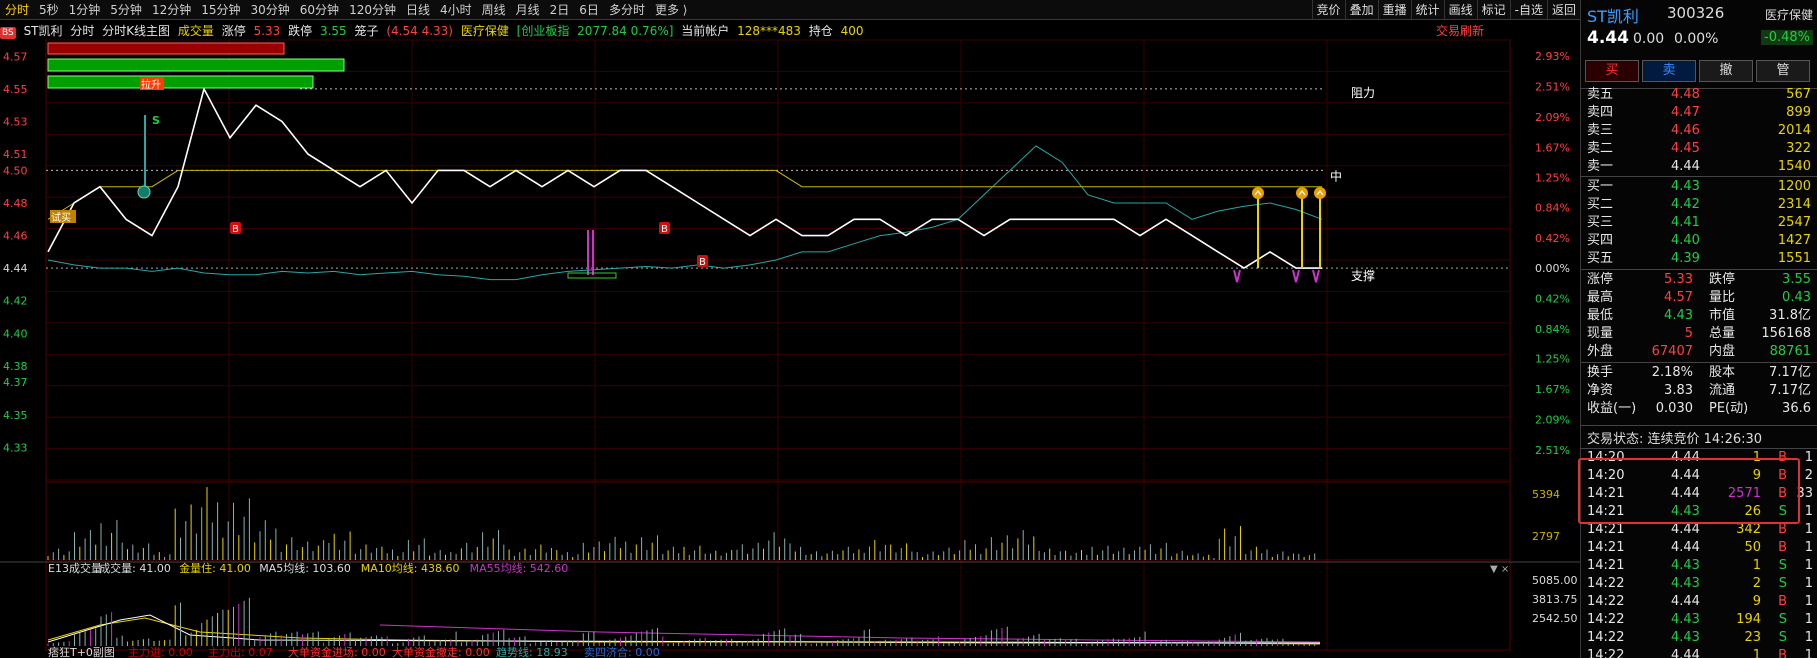 The width and height of the screenshot is (1817, 658). I want to click on period-tab-7: 60分钟, so click(319, 10).